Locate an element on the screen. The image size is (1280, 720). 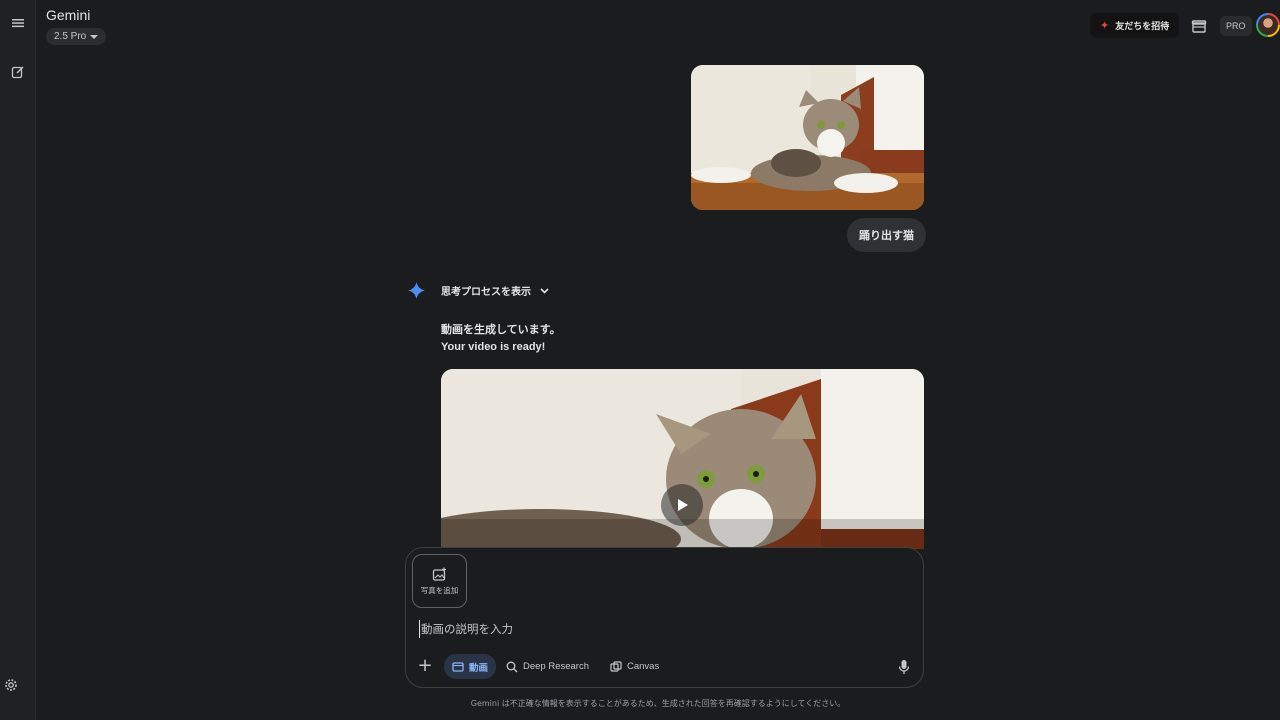
tool-deep-research-label: Deep Research is located at coordinates (556, 666).